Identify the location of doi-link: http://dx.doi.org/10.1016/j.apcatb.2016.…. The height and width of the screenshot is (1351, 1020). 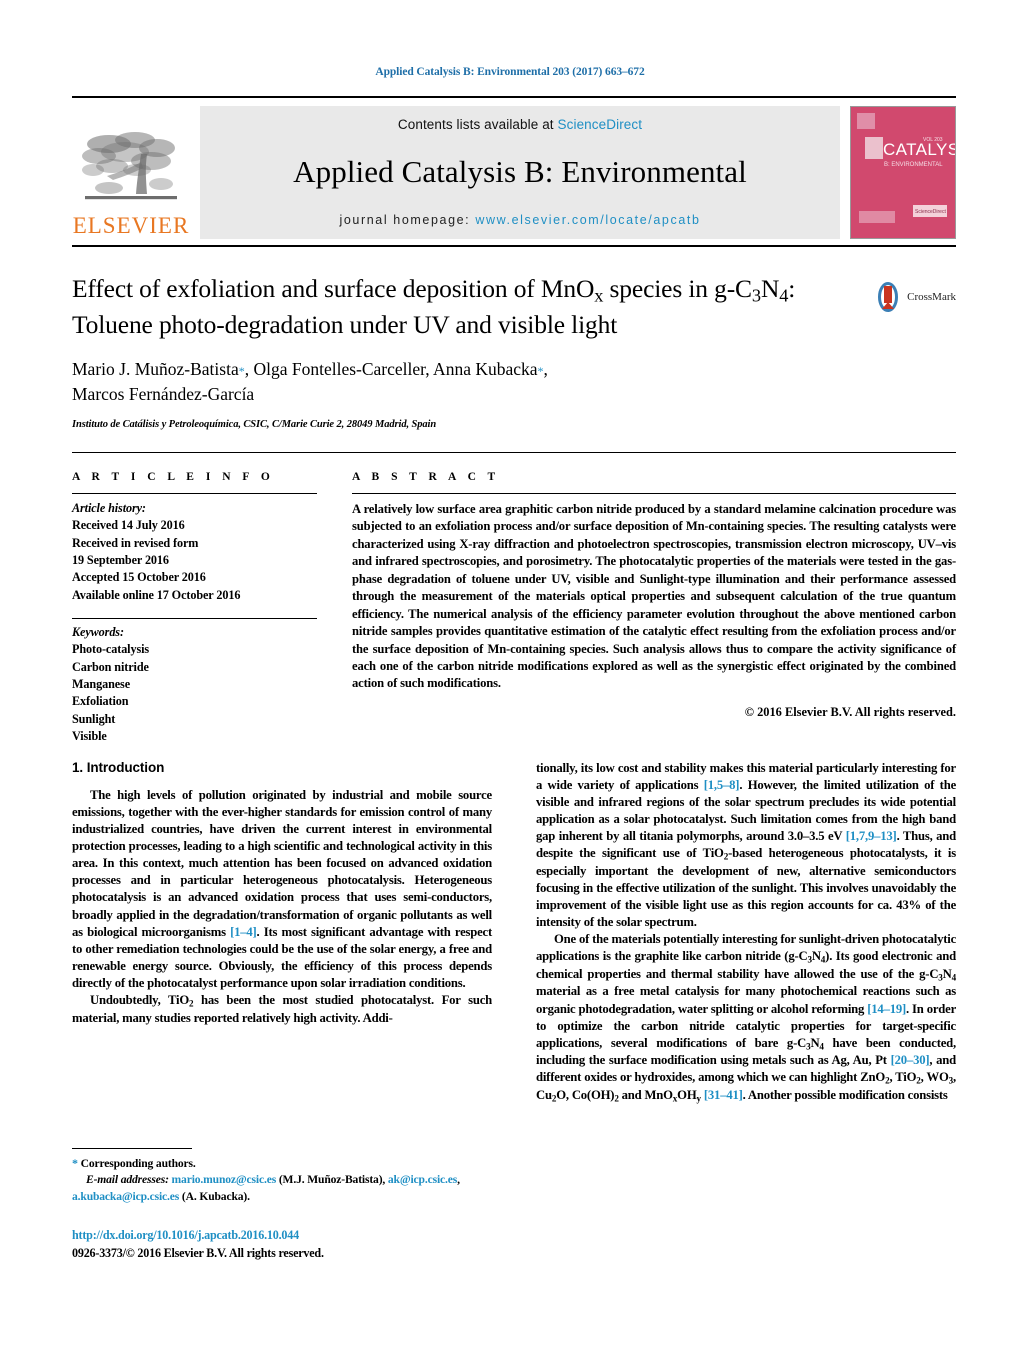
(322, 1235).